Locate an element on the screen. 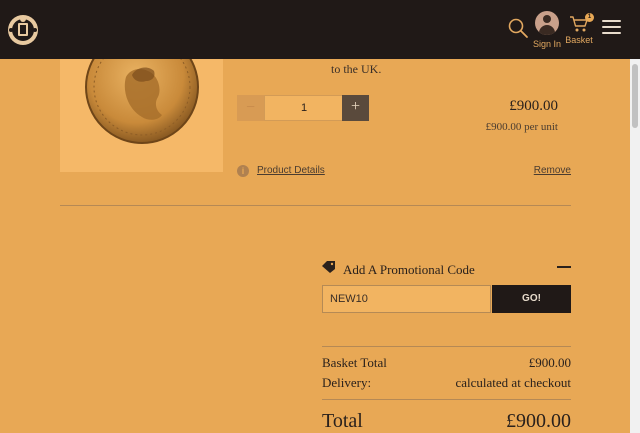  quantity-input: 1 is located at coordinates (304, 108).